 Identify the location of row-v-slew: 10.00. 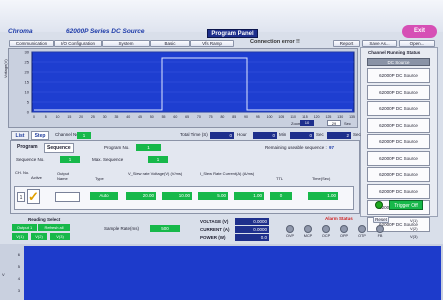
(177, 196).